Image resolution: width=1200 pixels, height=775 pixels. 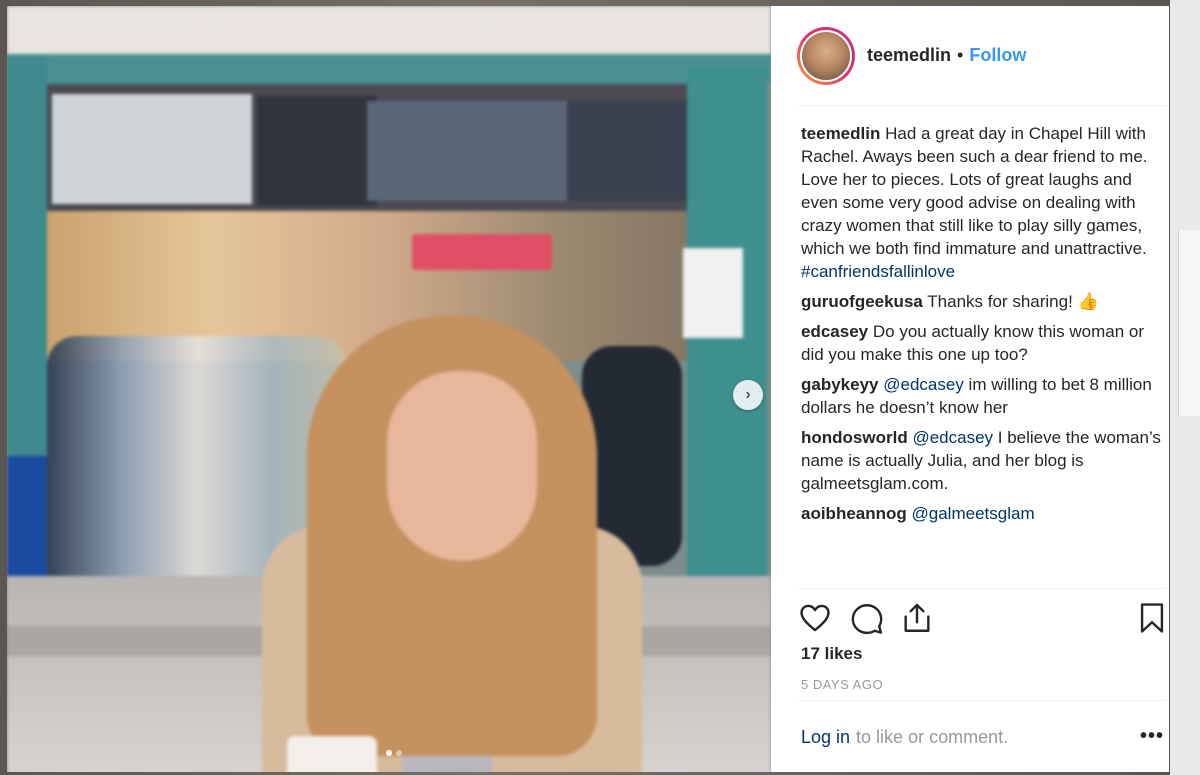 I want to click on comment-author: aoibheannog, so click(x=854, y=513).